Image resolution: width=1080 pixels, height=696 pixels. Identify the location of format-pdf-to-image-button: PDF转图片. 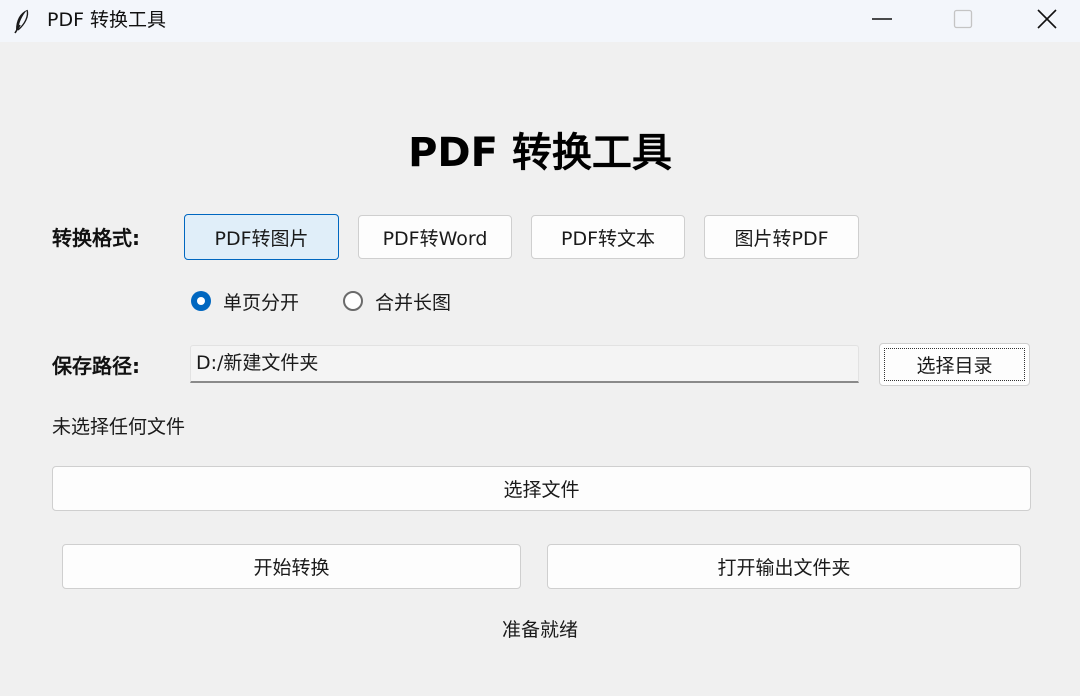
(261, 237).